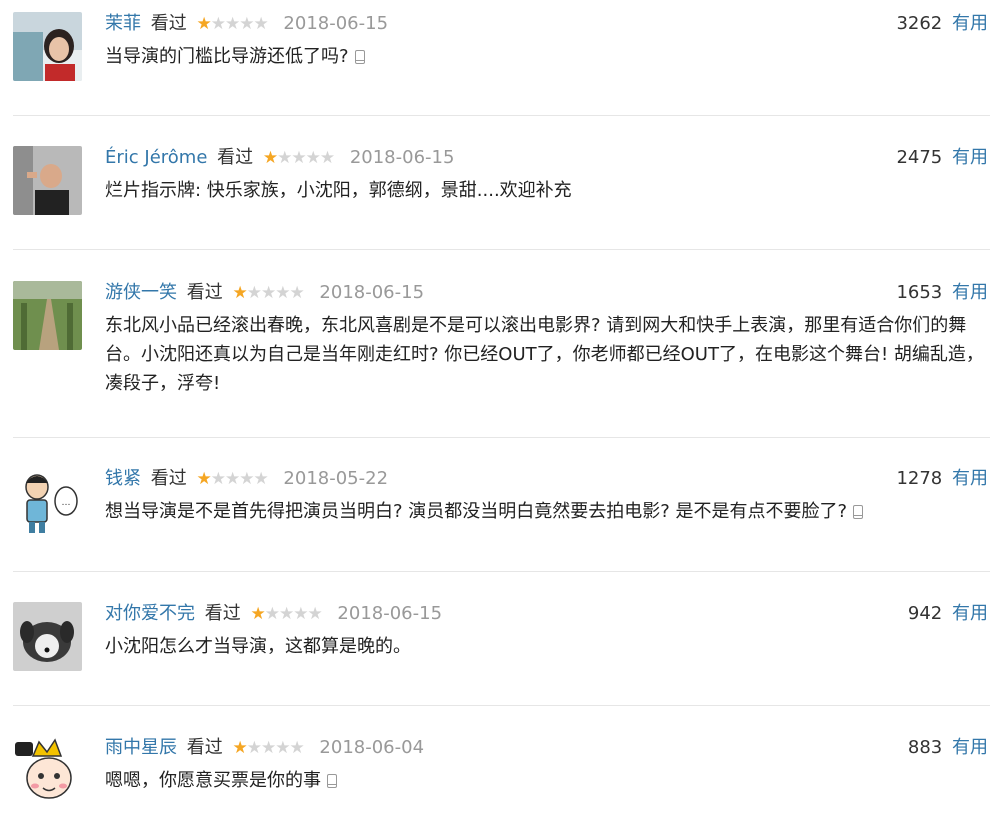 Image resolution: width=1000 pixels, height=817 pixels. I want to click on comment-header: 钱紧 看过 ★★★★★ 2018-05-22 1278 有用, so click(546, 479).